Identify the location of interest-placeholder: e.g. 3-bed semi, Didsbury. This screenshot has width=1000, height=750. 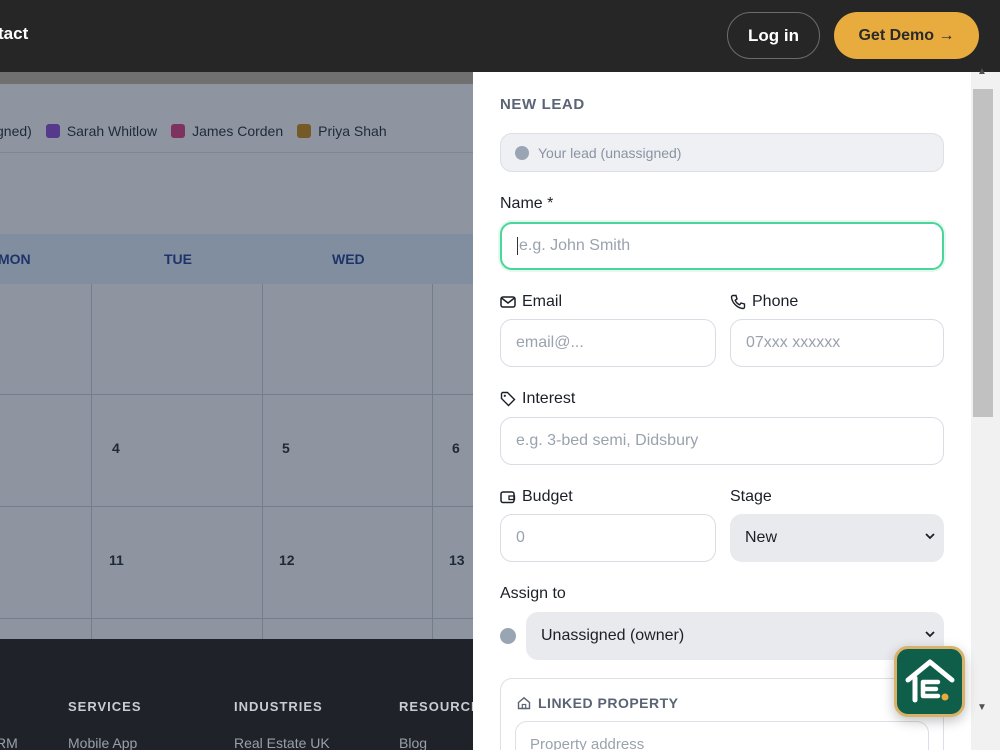
(607, 440).